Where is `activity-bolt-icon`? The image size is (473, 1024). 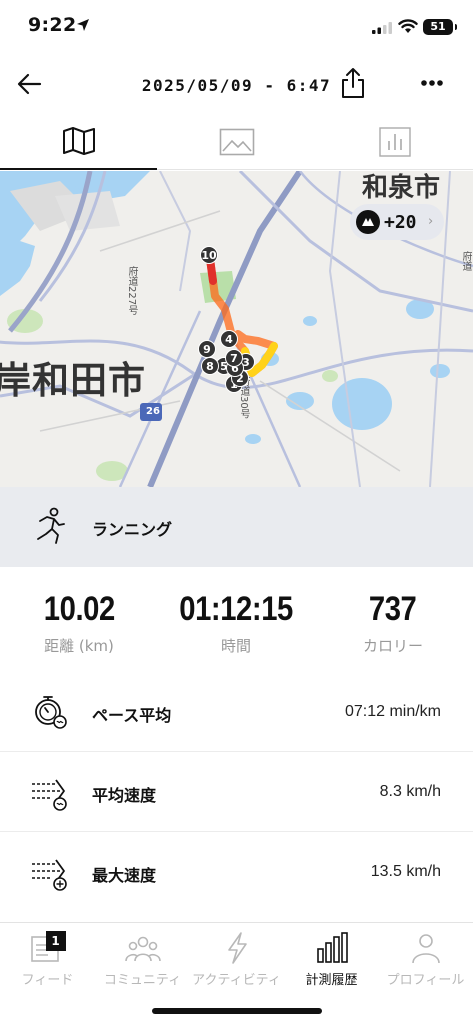 activity-bolt-icon is located at coordinates (237, 948).